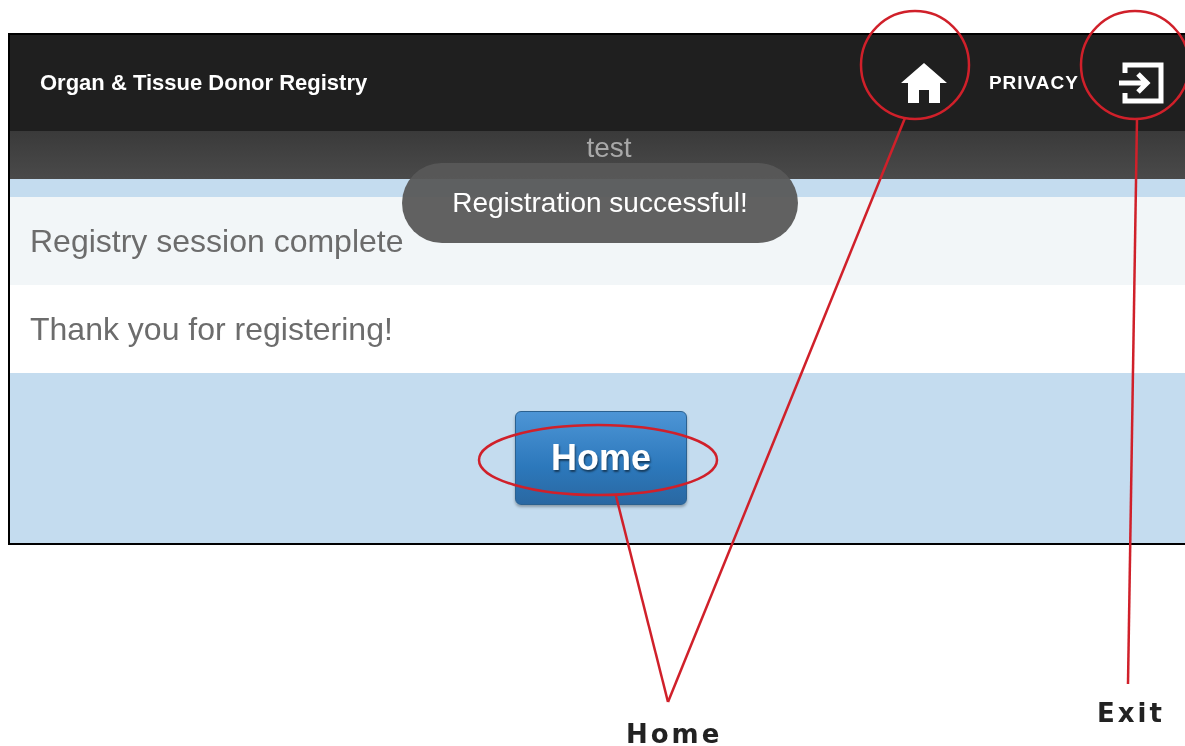 The image size is (1185, 746). What do you see at coordinates (1033, 83) in the screenshot?
I see `privacy-link: PRIVACY` at bounding box center [1033, 83].